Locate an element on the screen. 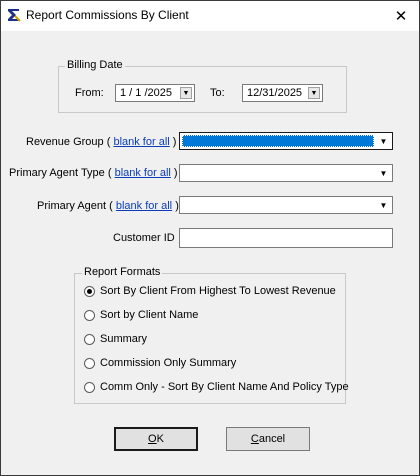 The width and height of the screenshot is (420, 476). to-date-picker: 12/31/2025 ▼ is located at coordinates (282, 93).